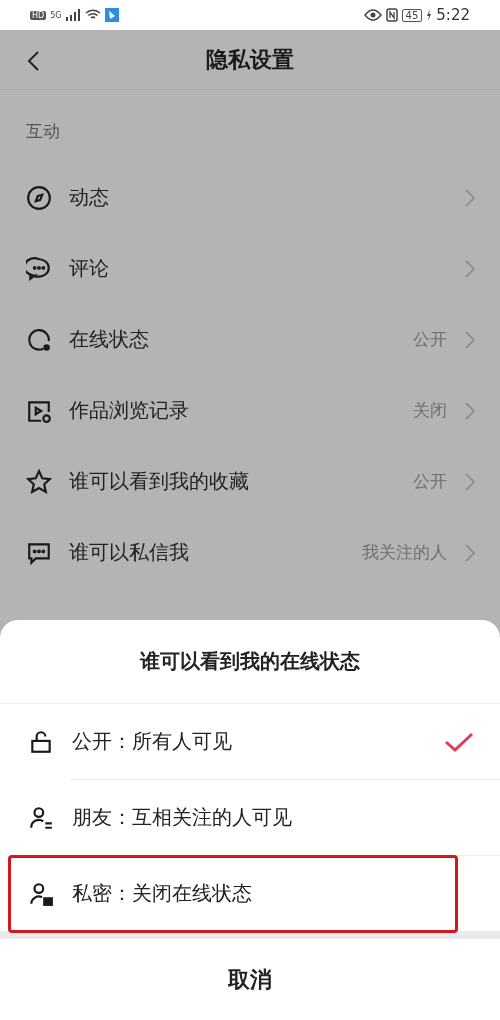  What do you see at coordinates (232, 481) in the screenshot?
I see `setting-label: 谁可以看到我的收藏` at bounding box center [232, 481].